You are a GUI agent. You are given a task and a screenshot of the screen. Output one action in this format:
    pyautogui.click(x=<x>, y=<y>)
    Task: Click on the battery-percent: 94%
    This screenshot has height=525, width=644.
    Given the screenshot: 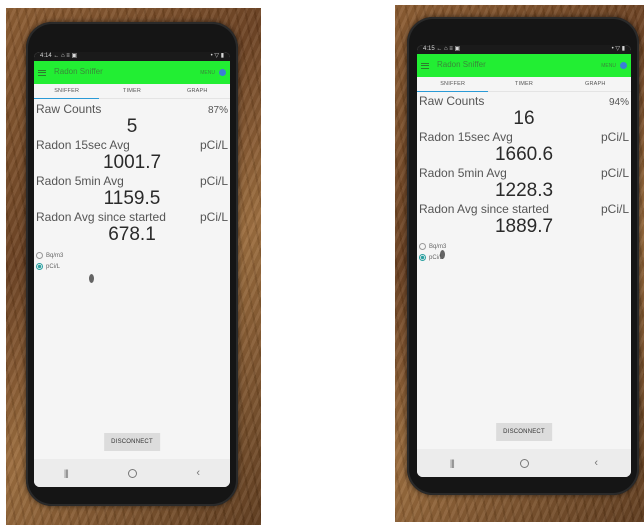 What is the action you would take?
    pyautogui.click(x=618, y=102)
    